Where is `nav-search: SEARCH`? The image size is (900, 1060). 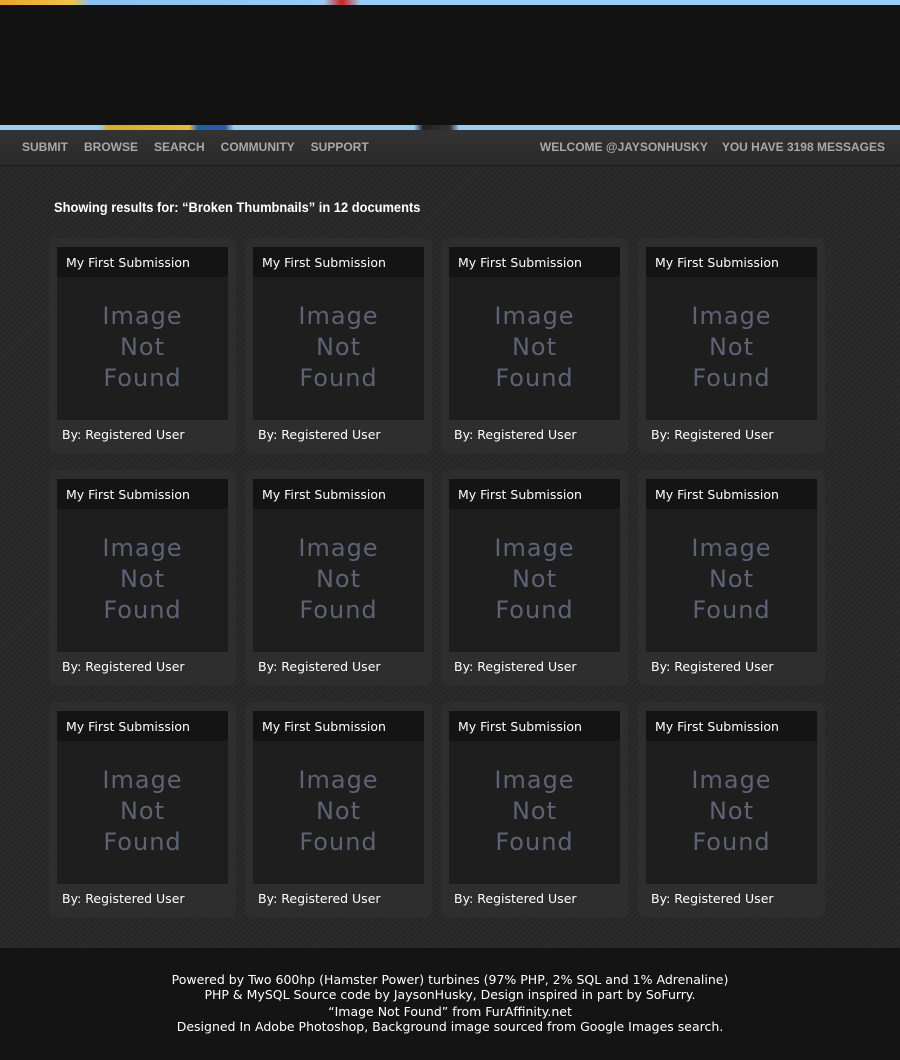 nav-search: SEARCH is located at coordinates (179, 147).